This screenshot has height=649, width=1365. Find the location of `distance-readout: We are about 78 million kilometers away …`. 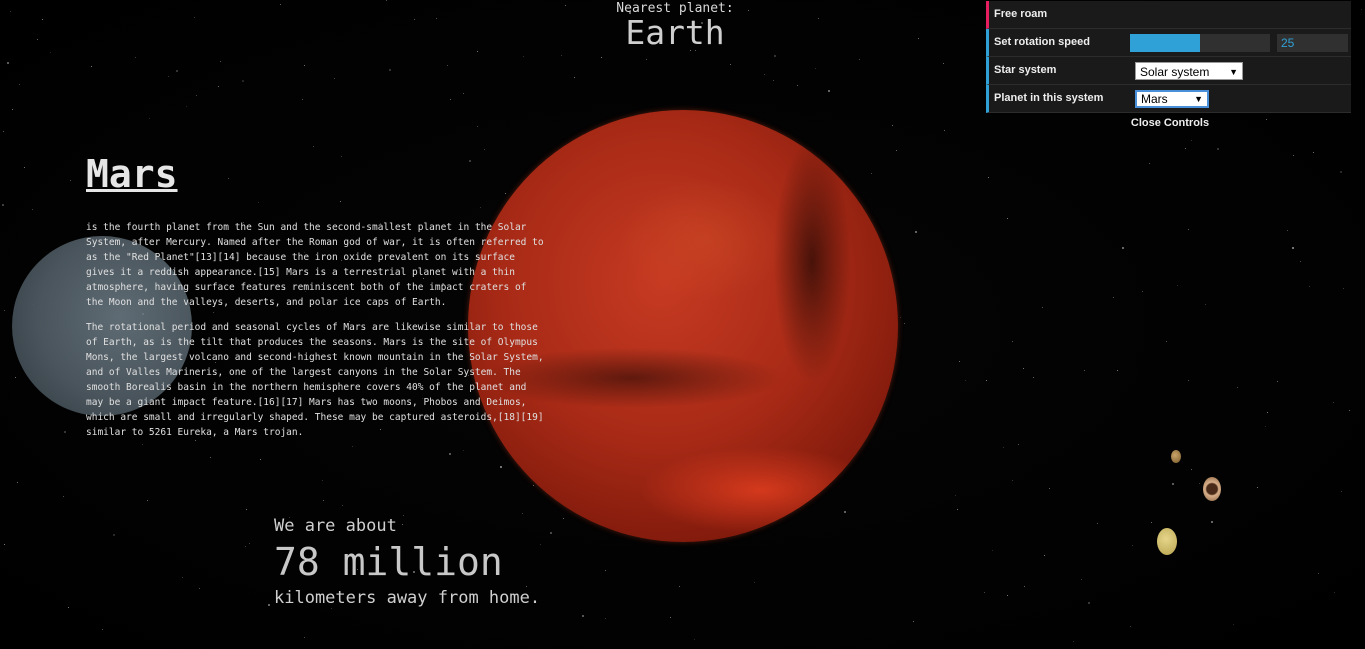

distance-readout: We are about 78 million kilometers away … is located at coordinates (407, 562).